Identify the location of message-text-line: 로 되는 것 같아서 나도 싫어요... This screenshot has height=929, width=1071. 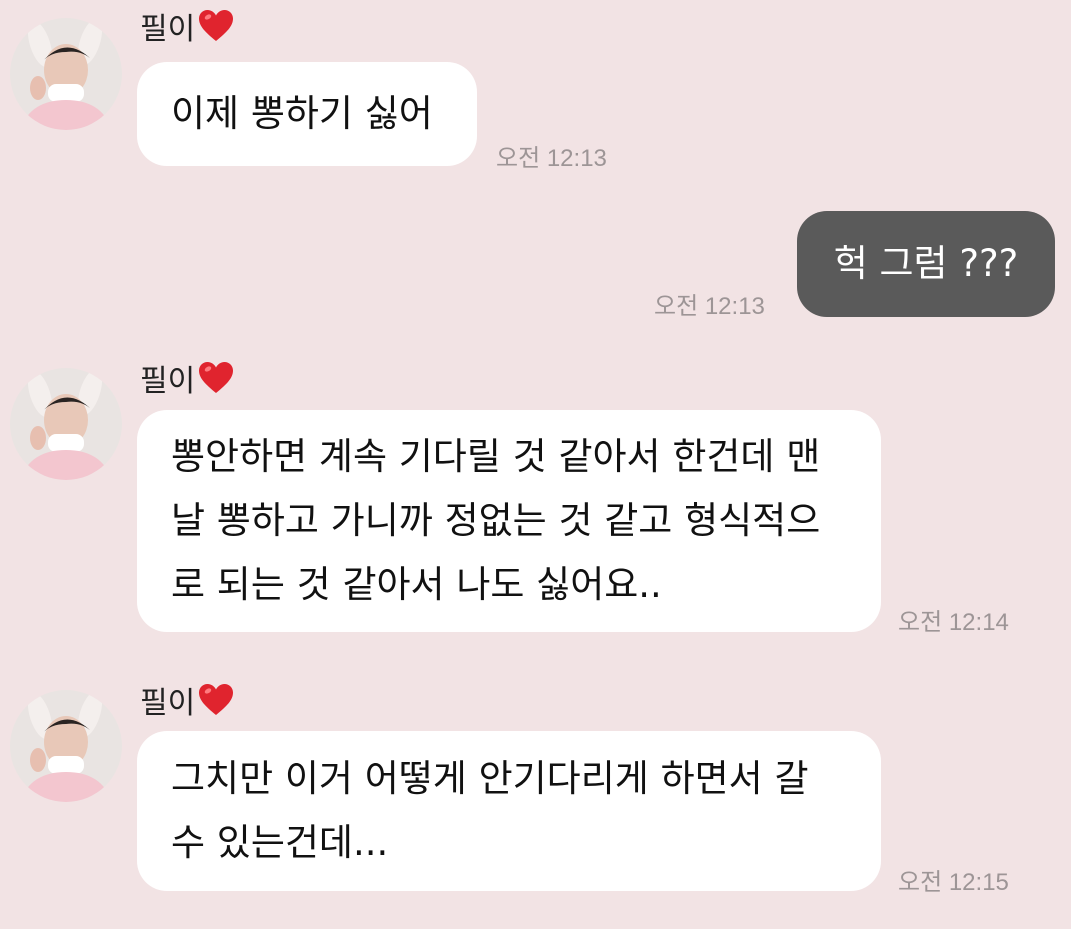
(416, 584).